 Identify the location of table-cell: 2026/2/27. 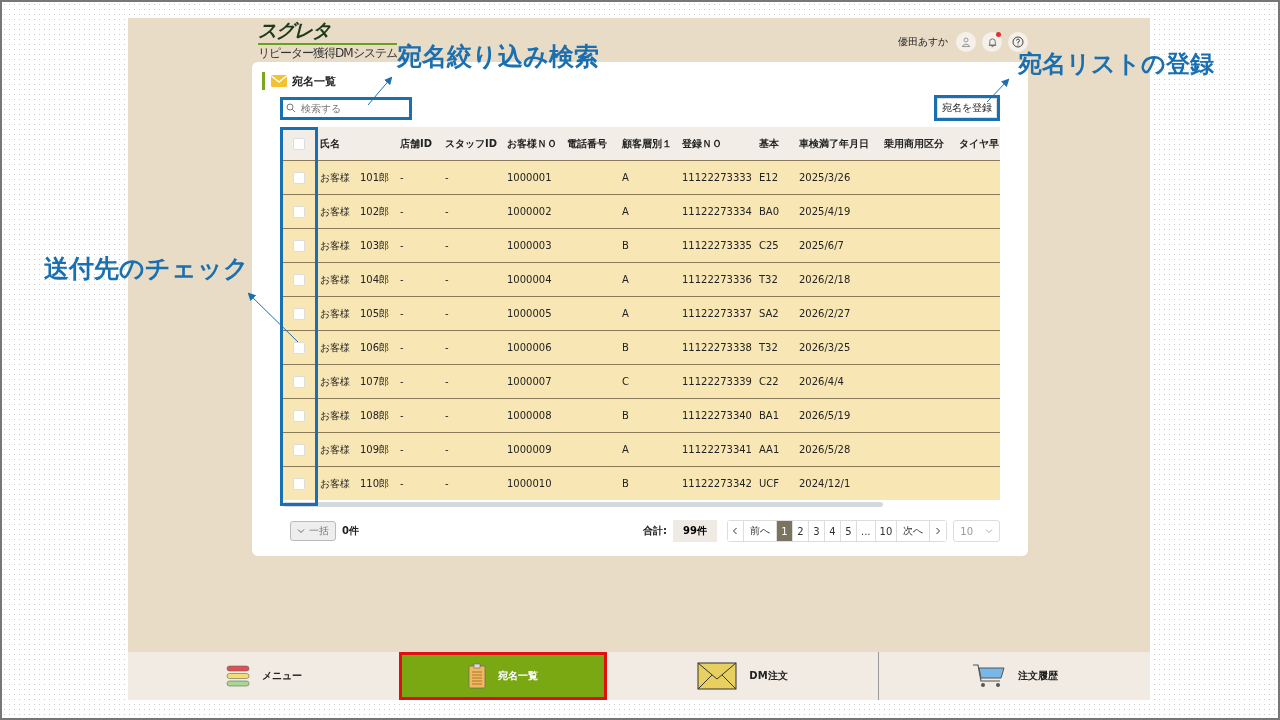
(825, 313).